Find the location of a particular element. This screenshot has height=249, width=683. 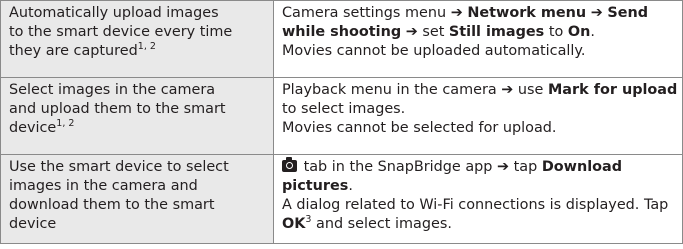

menu-item-name: Network menu is located at coordinates (527, 13).